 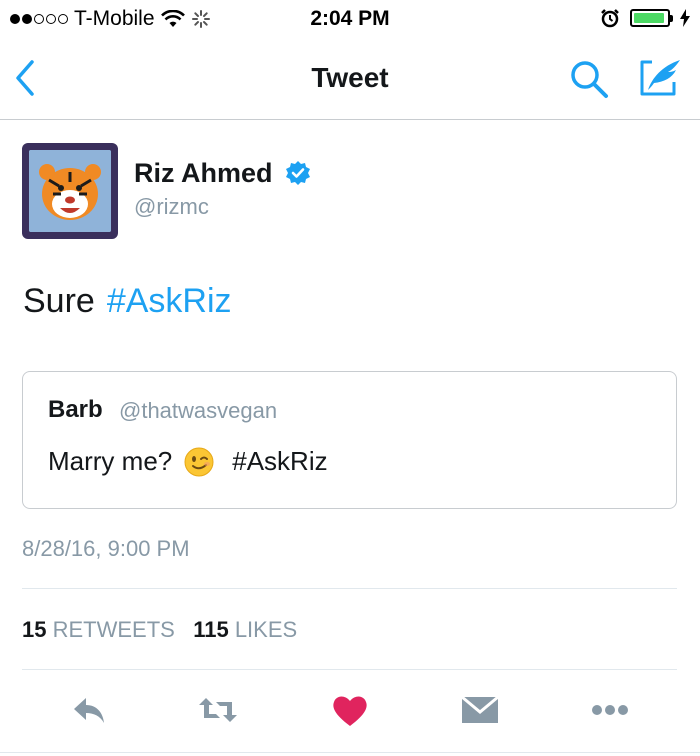 What do you see at coordinates (199, 461) in the screenshot?
I see `winking-face-emoji` at bounding box center [199, 461].